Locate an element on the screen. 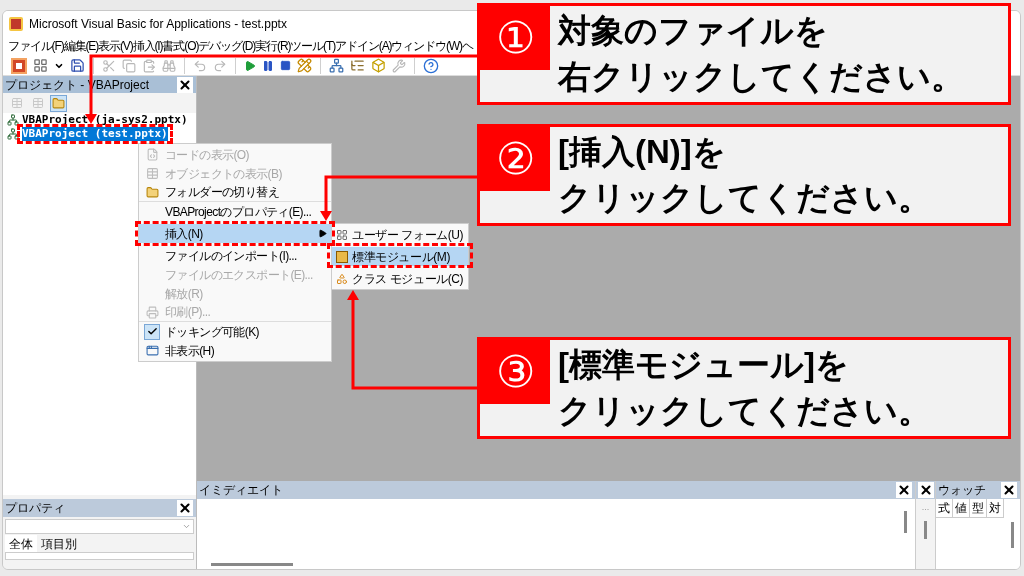  menu-item: デバッグ(D) is located at coordinates (227, 46).